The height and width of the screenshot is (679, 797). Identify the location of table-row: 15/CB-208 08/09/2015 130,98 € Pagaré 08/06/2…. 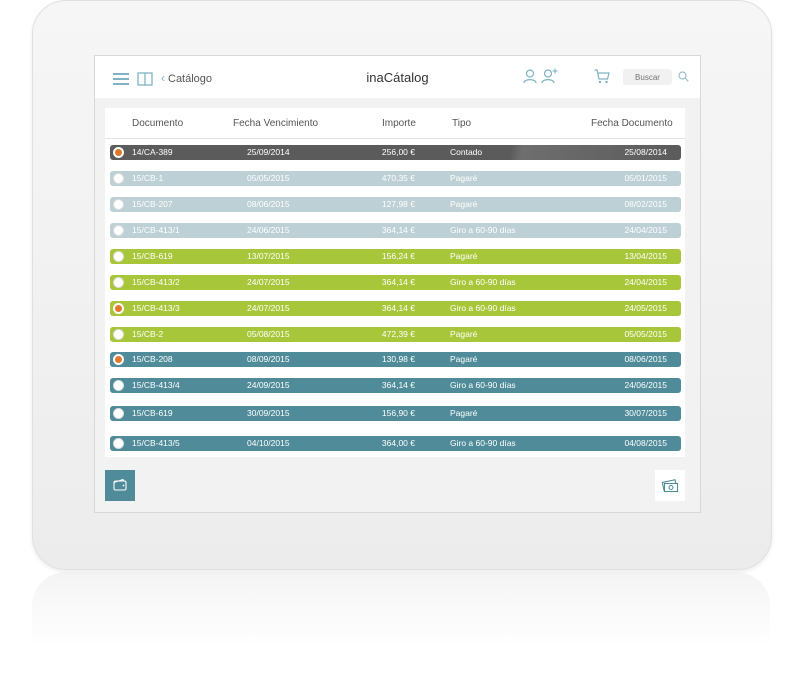
(395, 359).